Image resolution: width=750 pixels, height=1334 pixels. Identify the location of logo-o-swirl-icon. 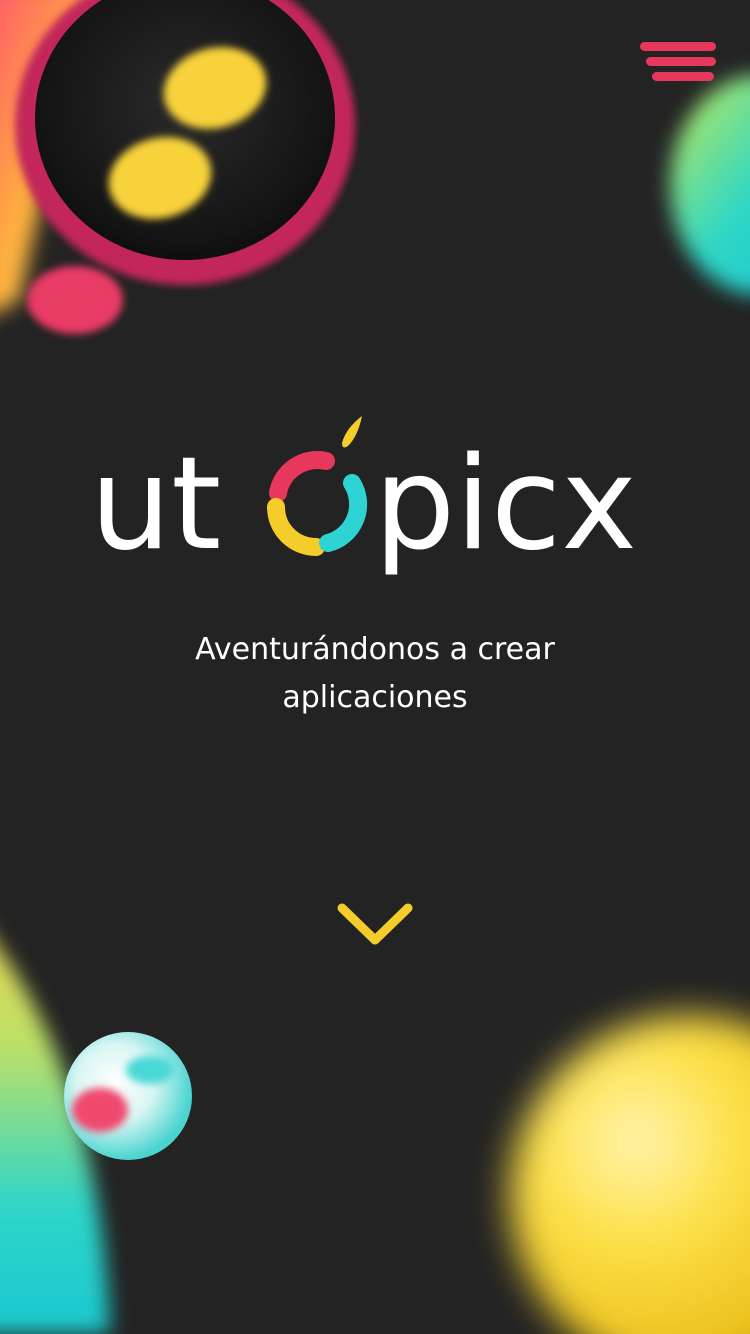
(317, 503).